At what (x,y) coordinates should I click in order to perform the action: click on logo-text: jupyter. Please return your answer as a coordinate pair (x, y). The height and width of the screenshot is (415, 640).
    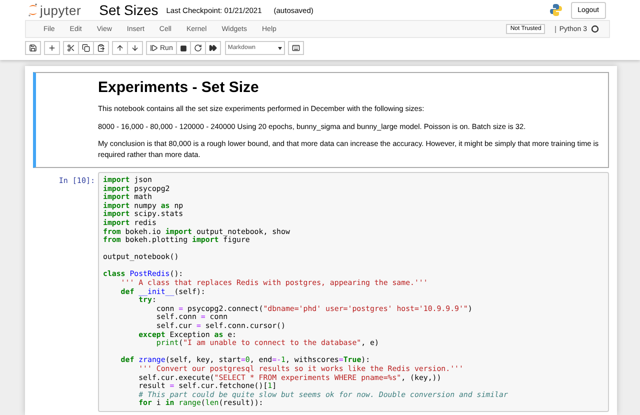
    Looking at the image, I should click on (61, 10).